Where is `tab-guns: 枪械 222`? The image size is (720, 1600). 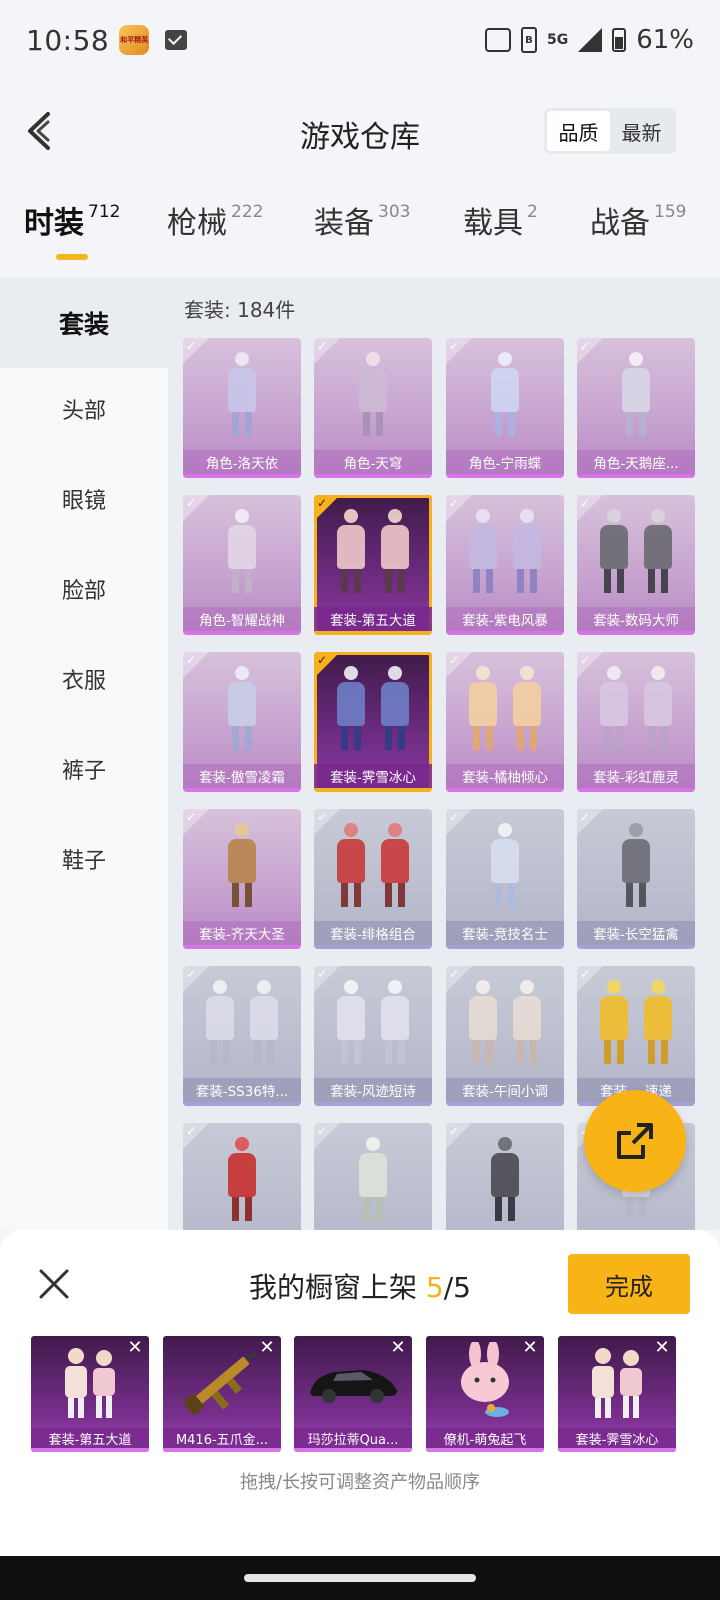
tab-guns: 枪械 222 is located at coordinates (215, 220).